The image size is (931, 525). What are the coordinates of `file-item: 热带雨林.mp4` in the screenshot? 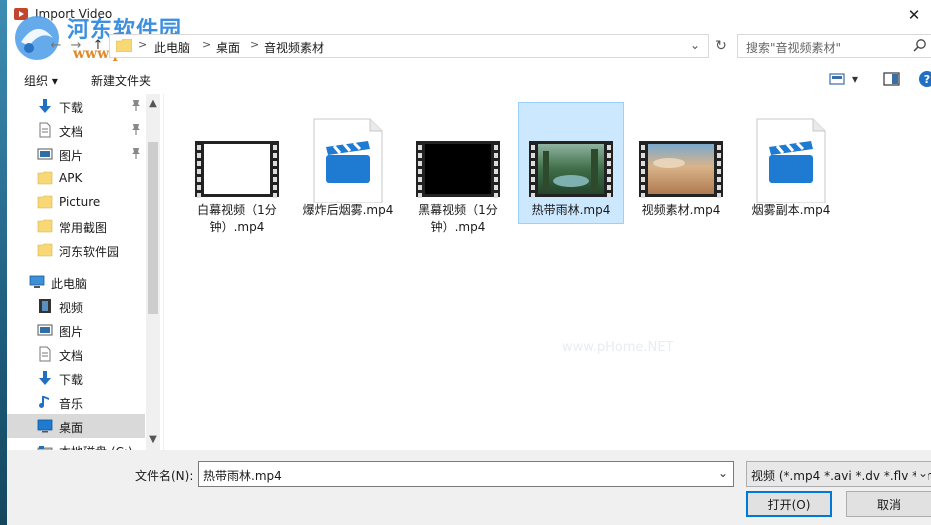 It's located at (571, 163).